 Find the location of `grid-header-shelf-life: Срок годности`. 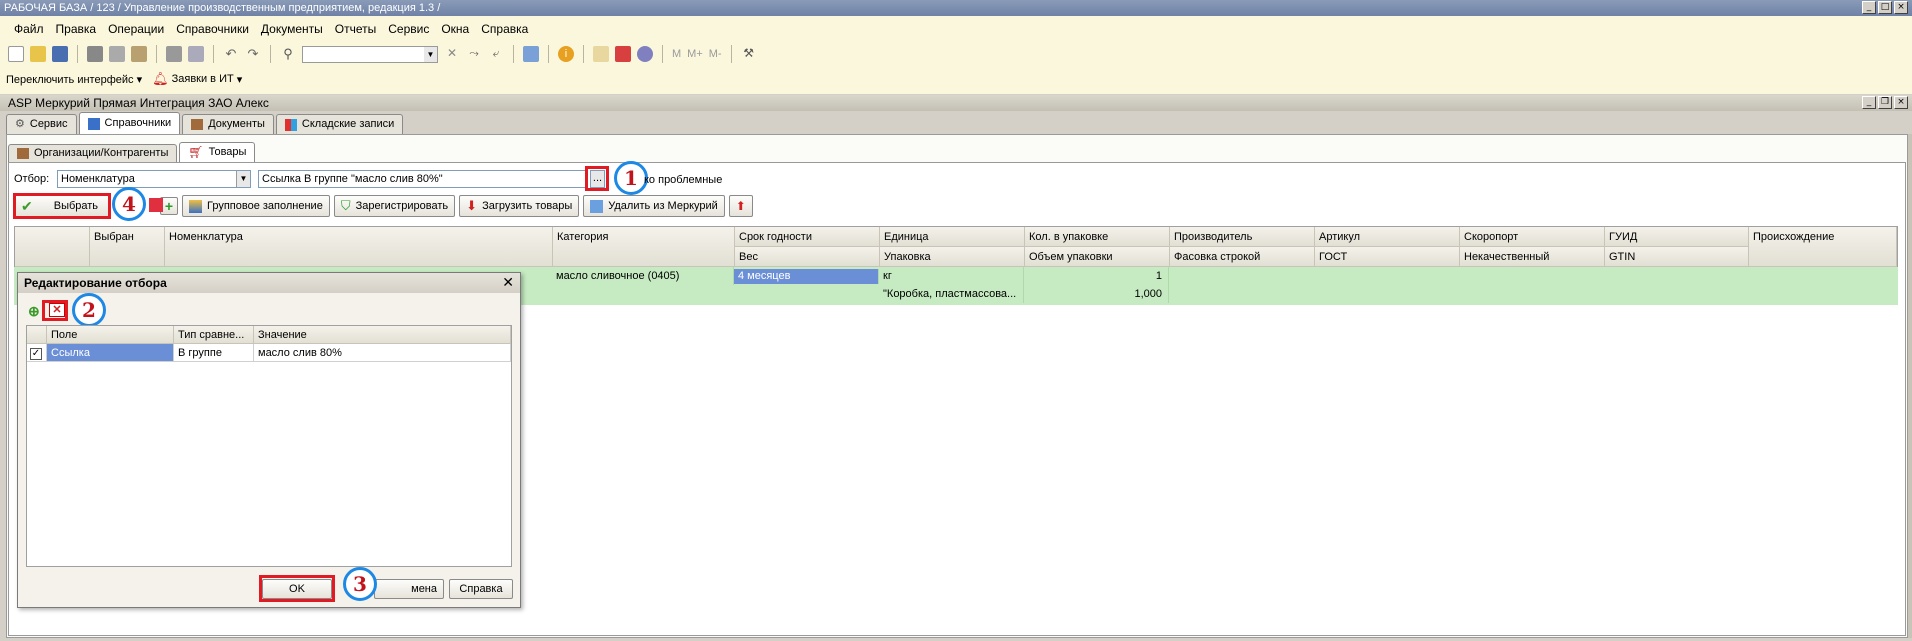

grid-header-shelf-life: Срок годности is located at coordinates (807, 237).